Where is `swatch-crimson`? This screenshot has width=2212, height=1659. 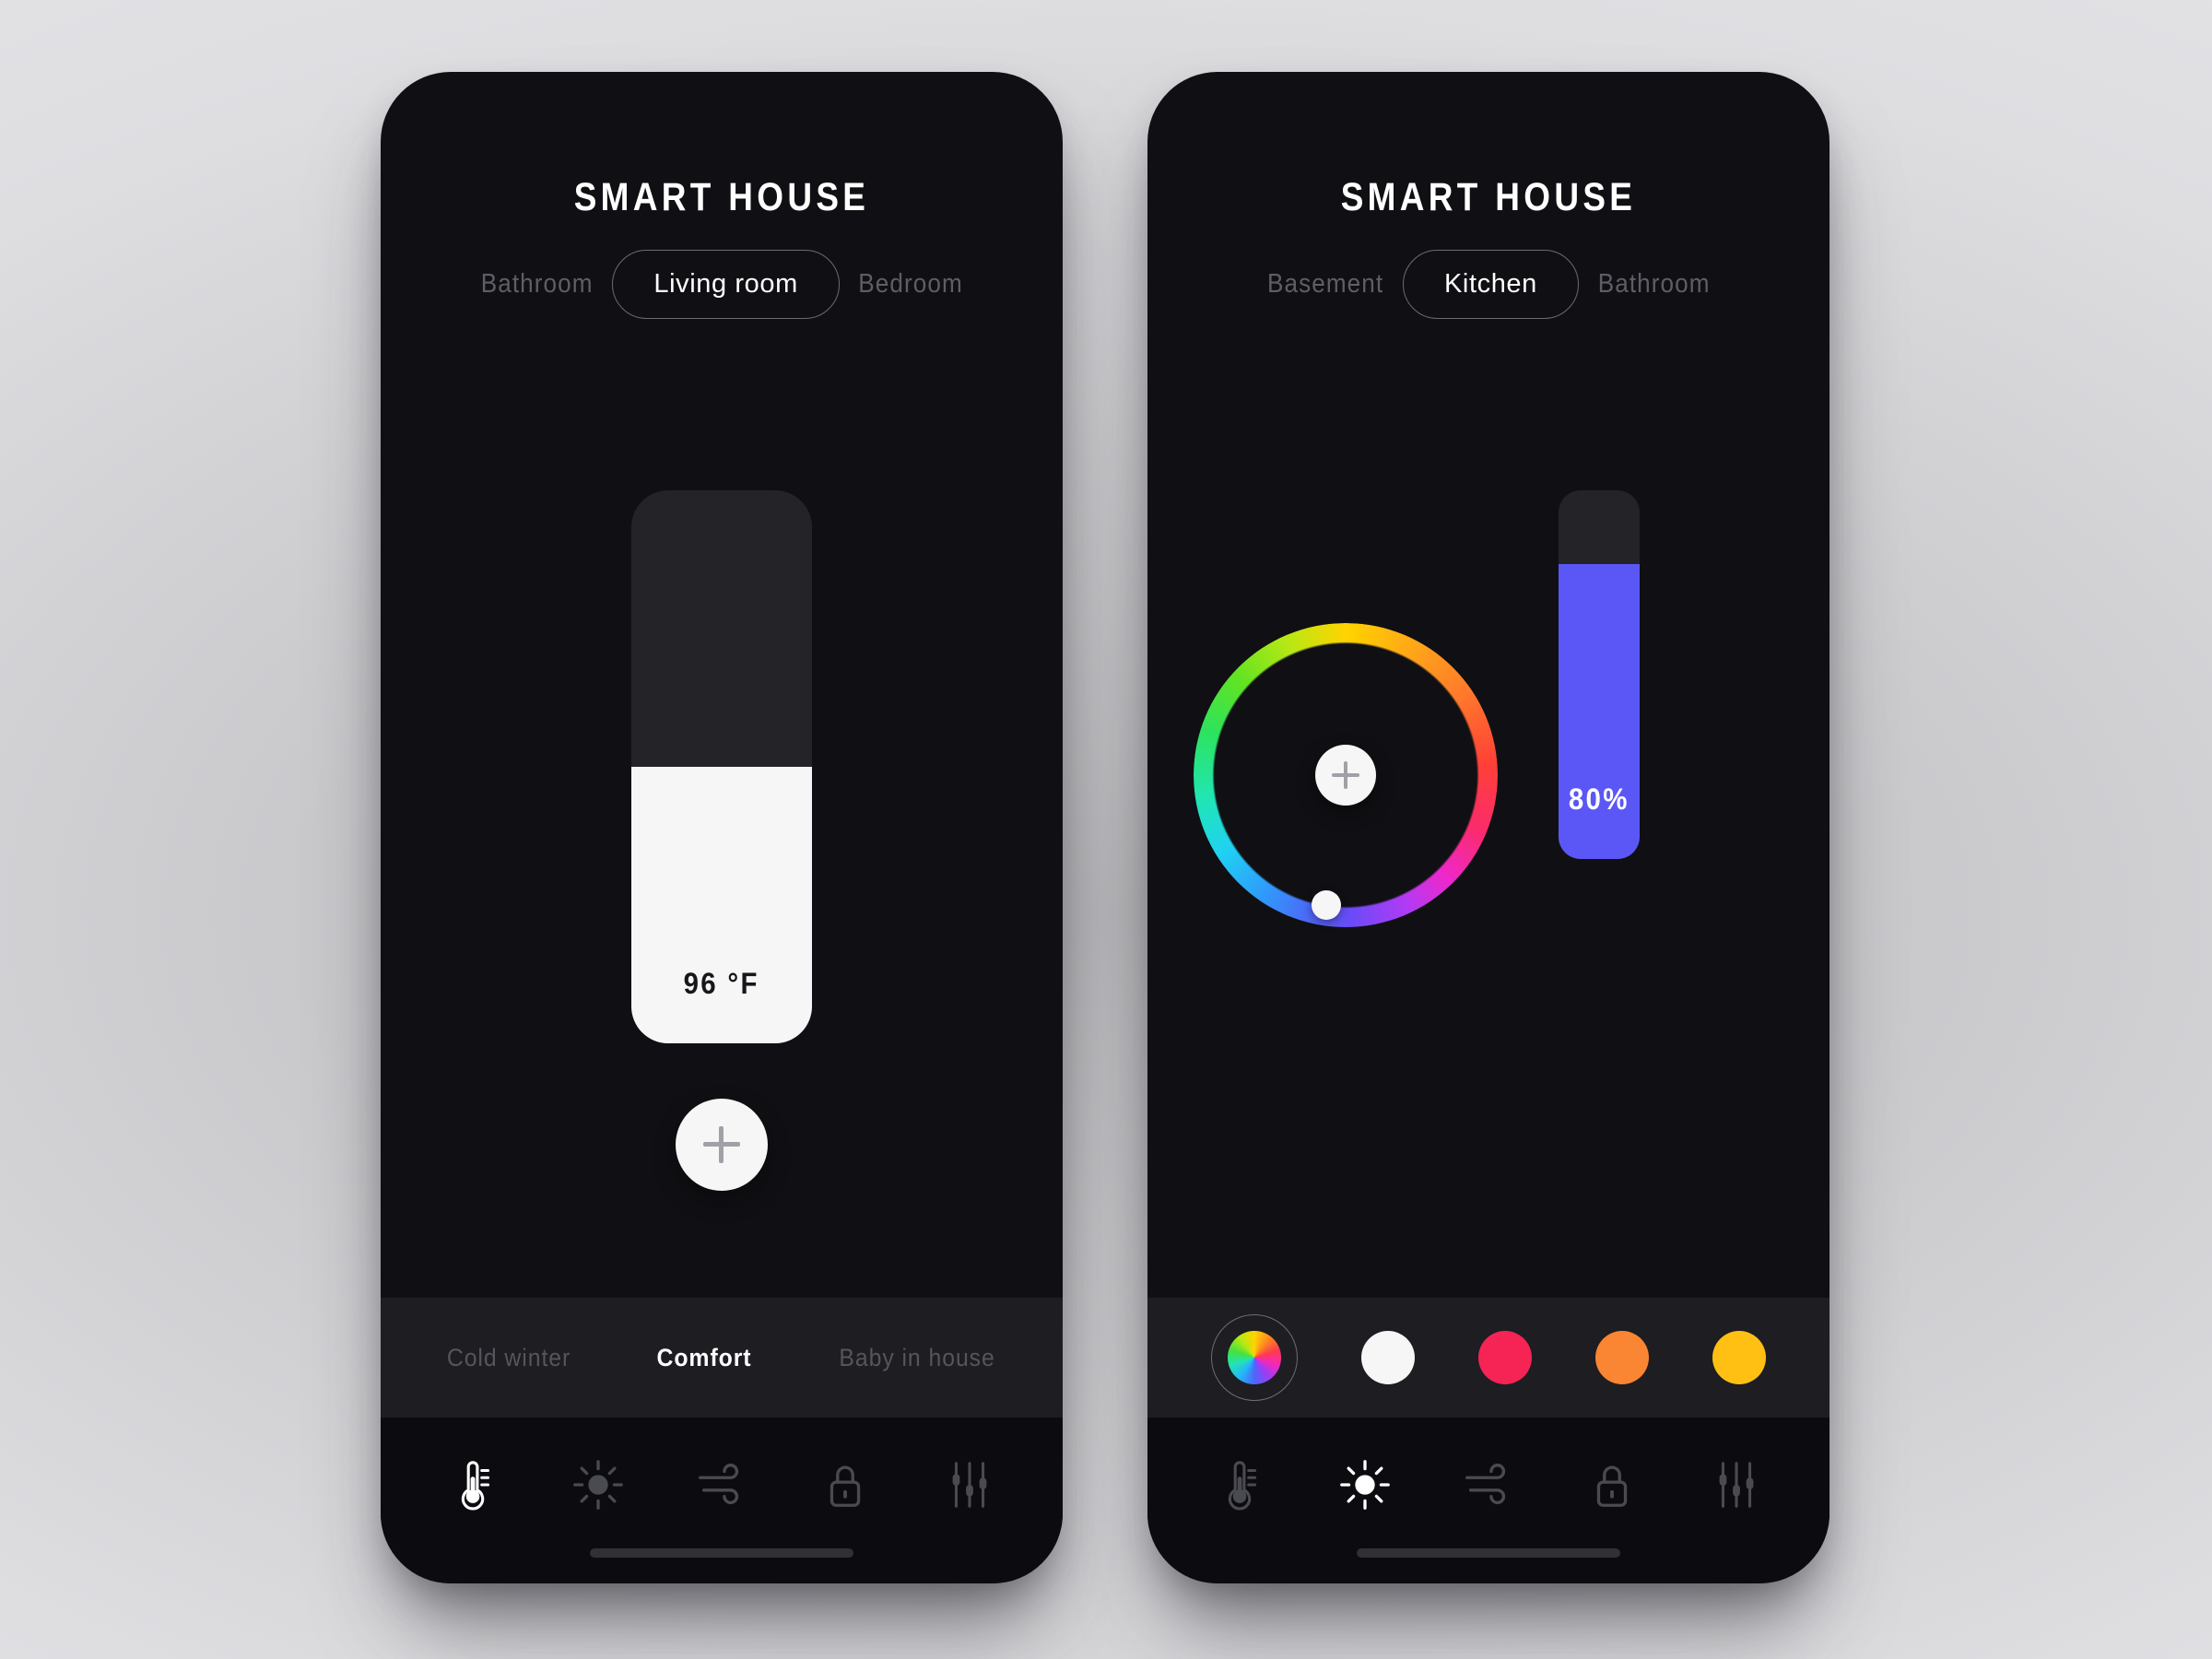 swatch-crimson is located at coordinates (1504, 1357).